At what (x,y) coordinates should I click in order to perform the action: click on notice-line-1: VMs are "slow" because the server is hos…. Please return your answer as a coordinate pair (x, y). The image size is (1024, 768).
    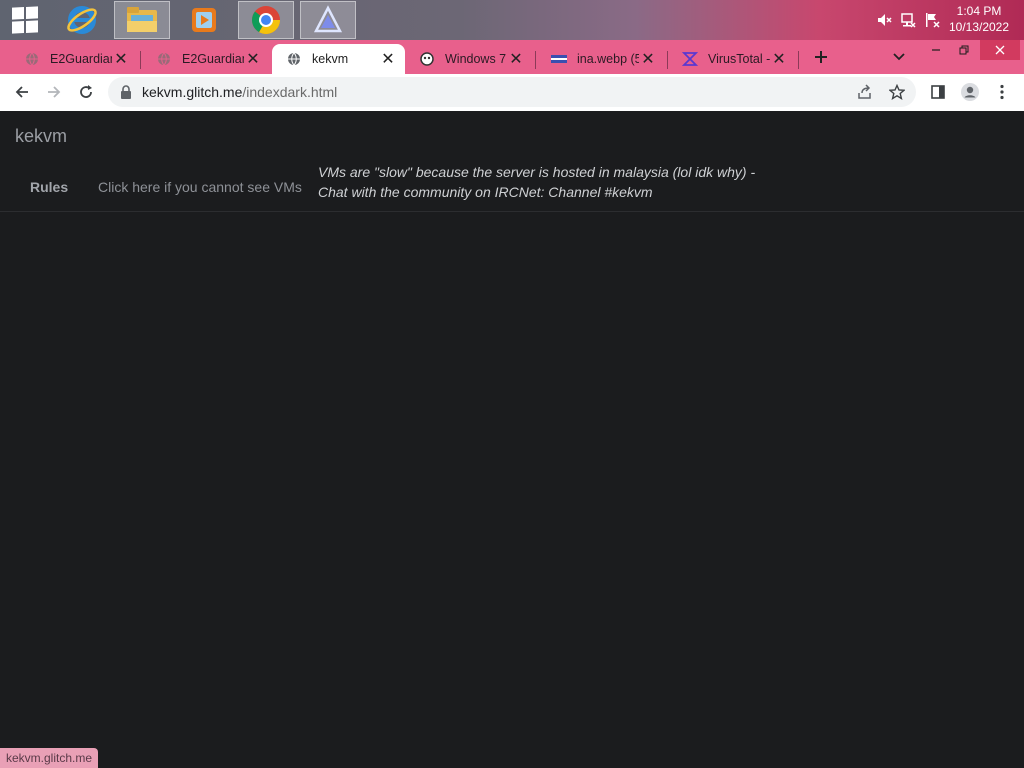
    Looking at the image, I should click on (537, 172).